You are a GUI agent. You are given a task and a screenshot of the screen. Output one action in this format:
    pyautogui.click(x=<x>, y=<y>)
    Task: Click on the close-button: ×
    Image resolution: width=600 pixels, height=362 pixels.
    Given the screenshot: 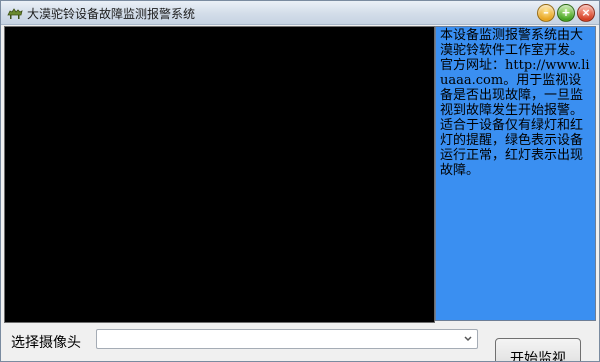 What is the action you would take?
    pyautogui.click(x=586, y=13)
    